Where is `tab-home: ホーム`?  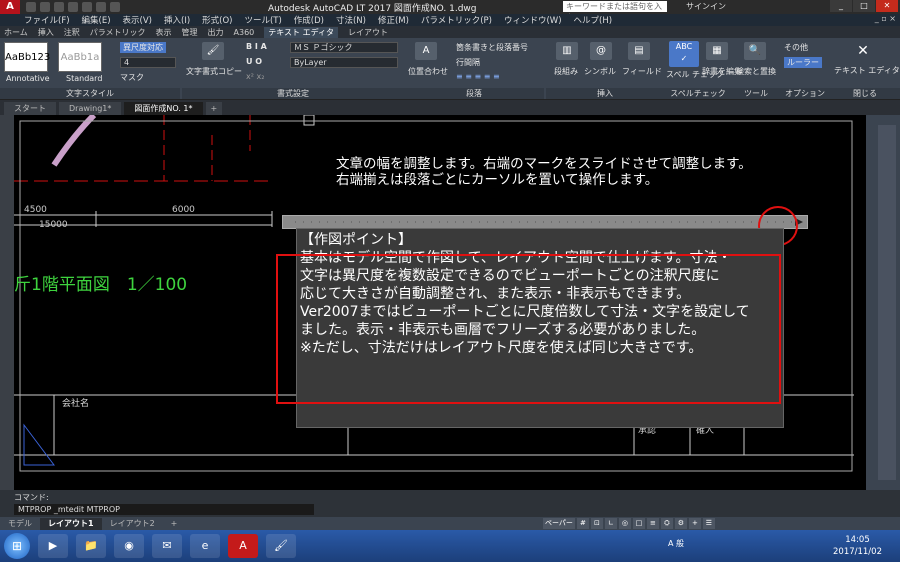 tab-home: ホーム is located at coordinates (16, 32).